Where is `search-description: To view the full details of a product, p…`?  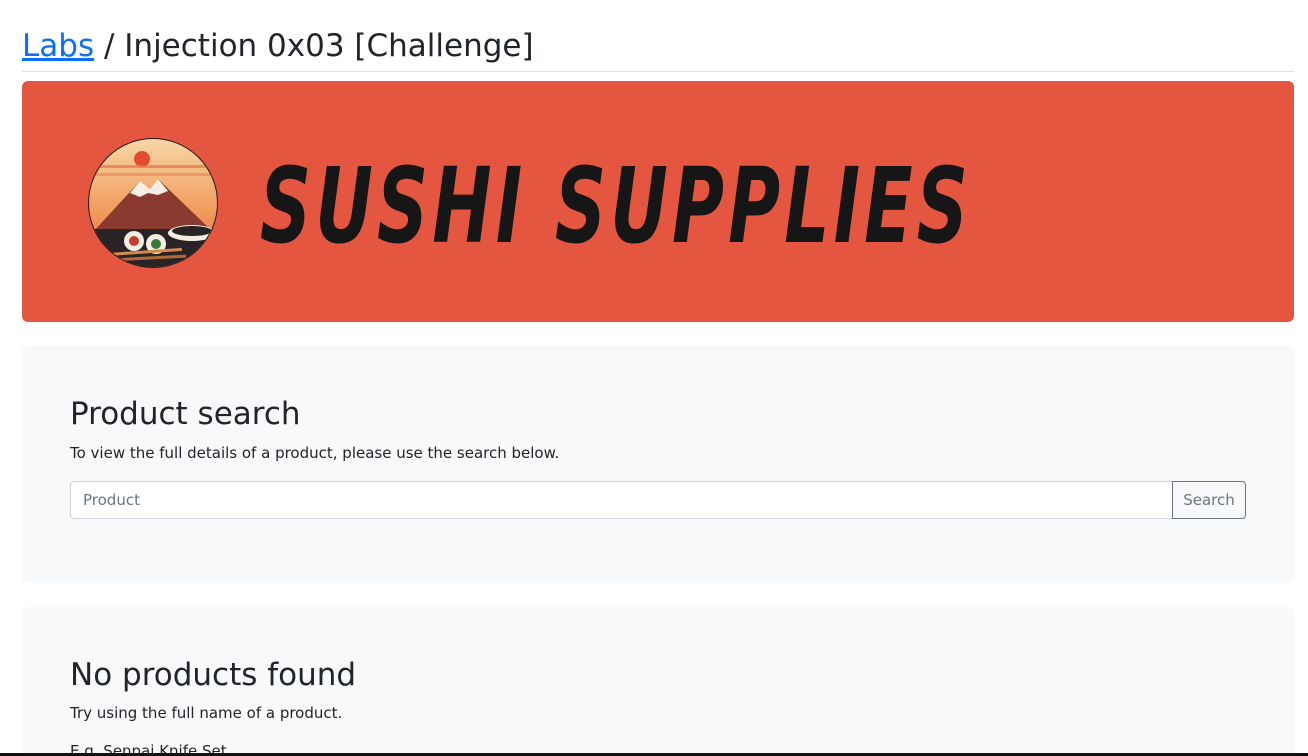
search-description: To view the full details of a product, p… is located at coordinates (315, 453).